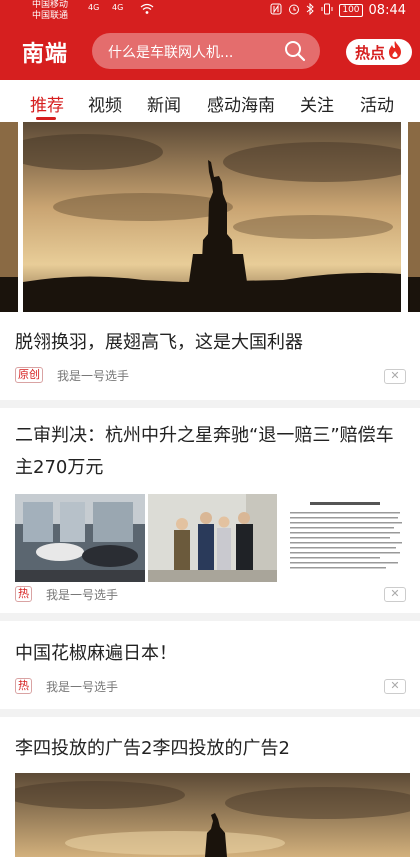 Image resolution: width=420 pixels, height=857 pixels. I want to click on app-header: 南端 什么是车联网人机... 热点, so click(210, 51).